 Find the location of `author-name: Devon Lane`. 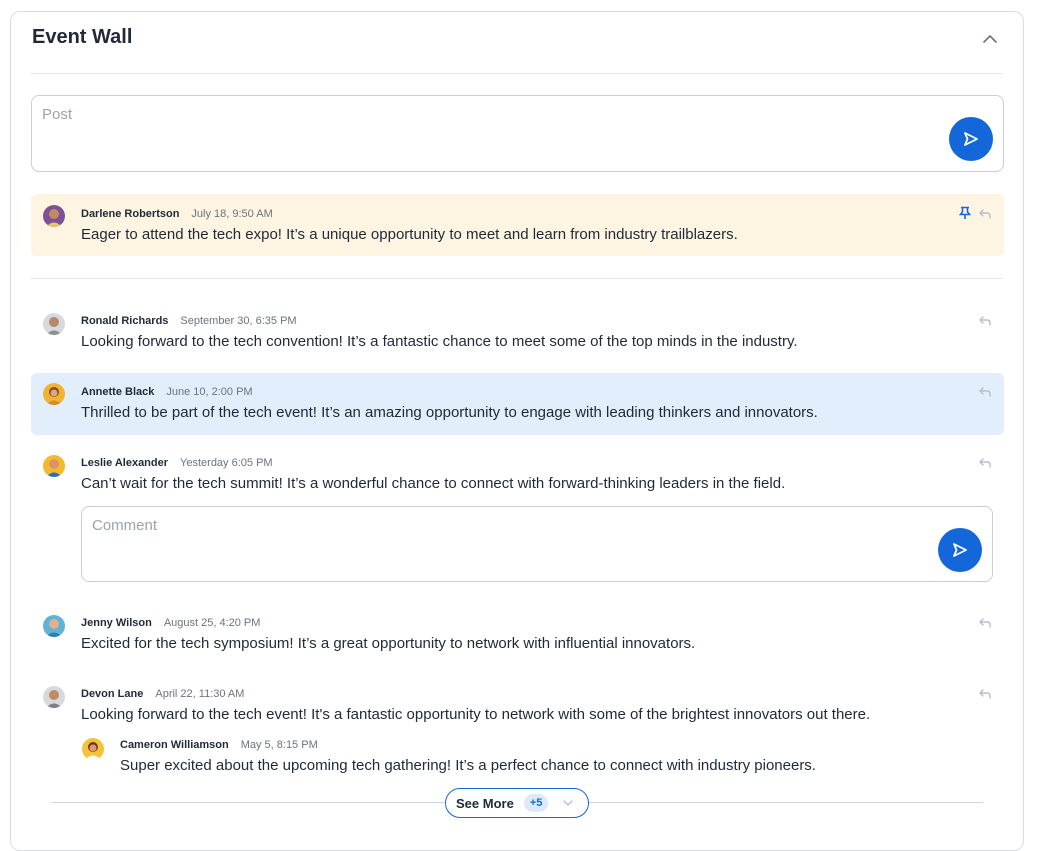

author-name: Devon Lane is located at coordinates (112, 694).